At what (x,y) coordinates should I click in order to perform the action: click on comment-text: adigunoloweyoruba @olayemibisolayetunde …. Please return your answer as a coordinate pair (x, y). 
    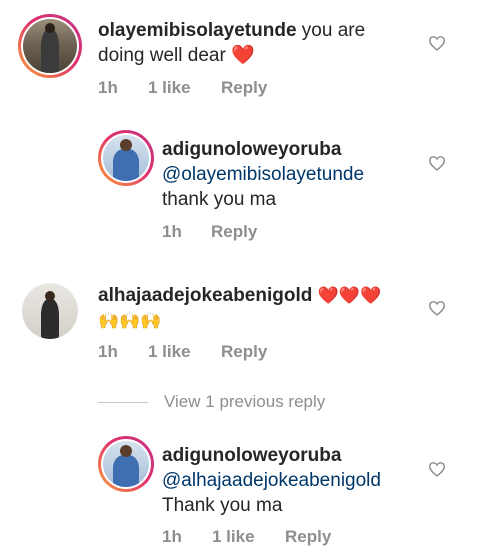
    Looking at the image, I should click on (292, 174).